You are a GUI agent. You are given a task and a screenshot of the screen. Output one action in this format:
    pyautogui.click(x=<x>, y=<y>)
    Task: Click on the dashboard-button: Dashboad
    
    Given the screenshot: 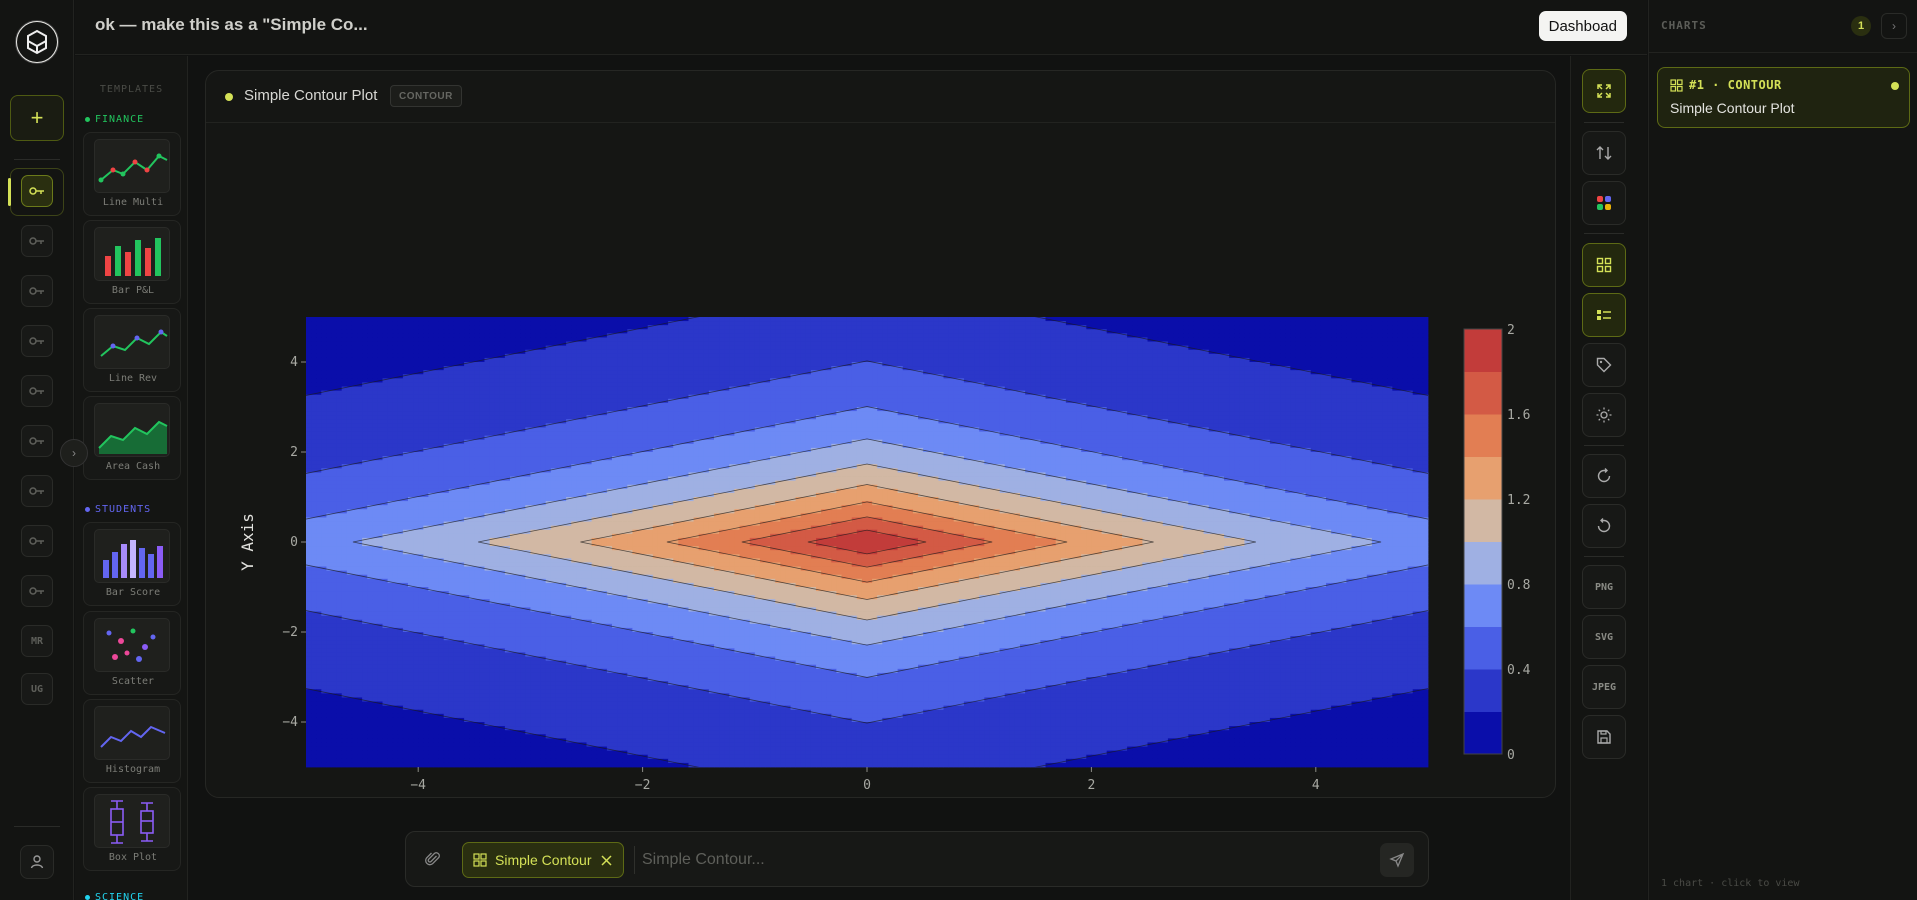 What is the action you would take?
    pyautogui.click(x=1582, y=26)
    